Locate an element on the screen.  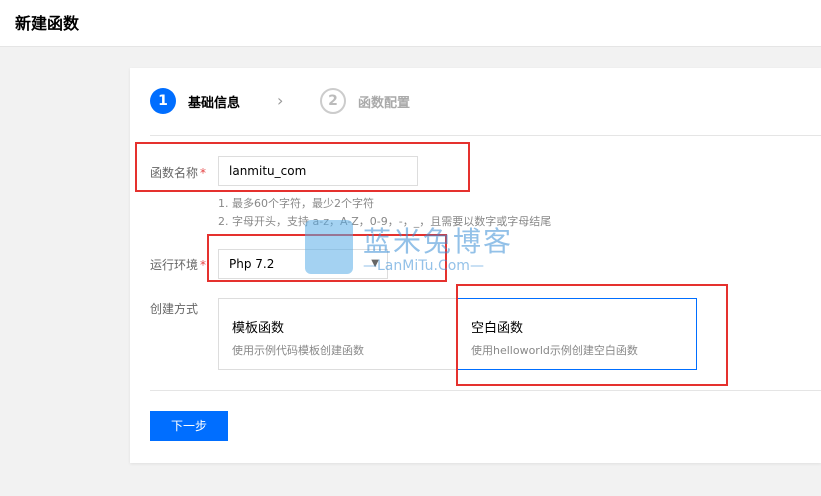
step-2-label: 函数配置 is located at coordinates (384, 101).